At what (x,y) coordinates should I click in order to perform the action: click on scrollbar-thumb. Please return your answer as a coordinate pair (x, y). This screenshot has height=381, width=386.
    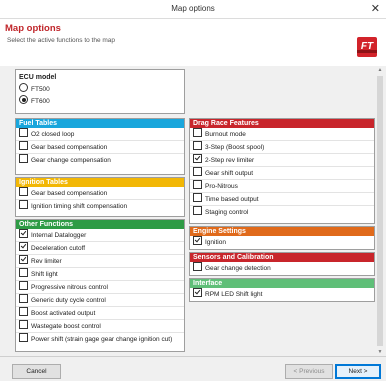
    Looking at the image, I should click on (380, 211).